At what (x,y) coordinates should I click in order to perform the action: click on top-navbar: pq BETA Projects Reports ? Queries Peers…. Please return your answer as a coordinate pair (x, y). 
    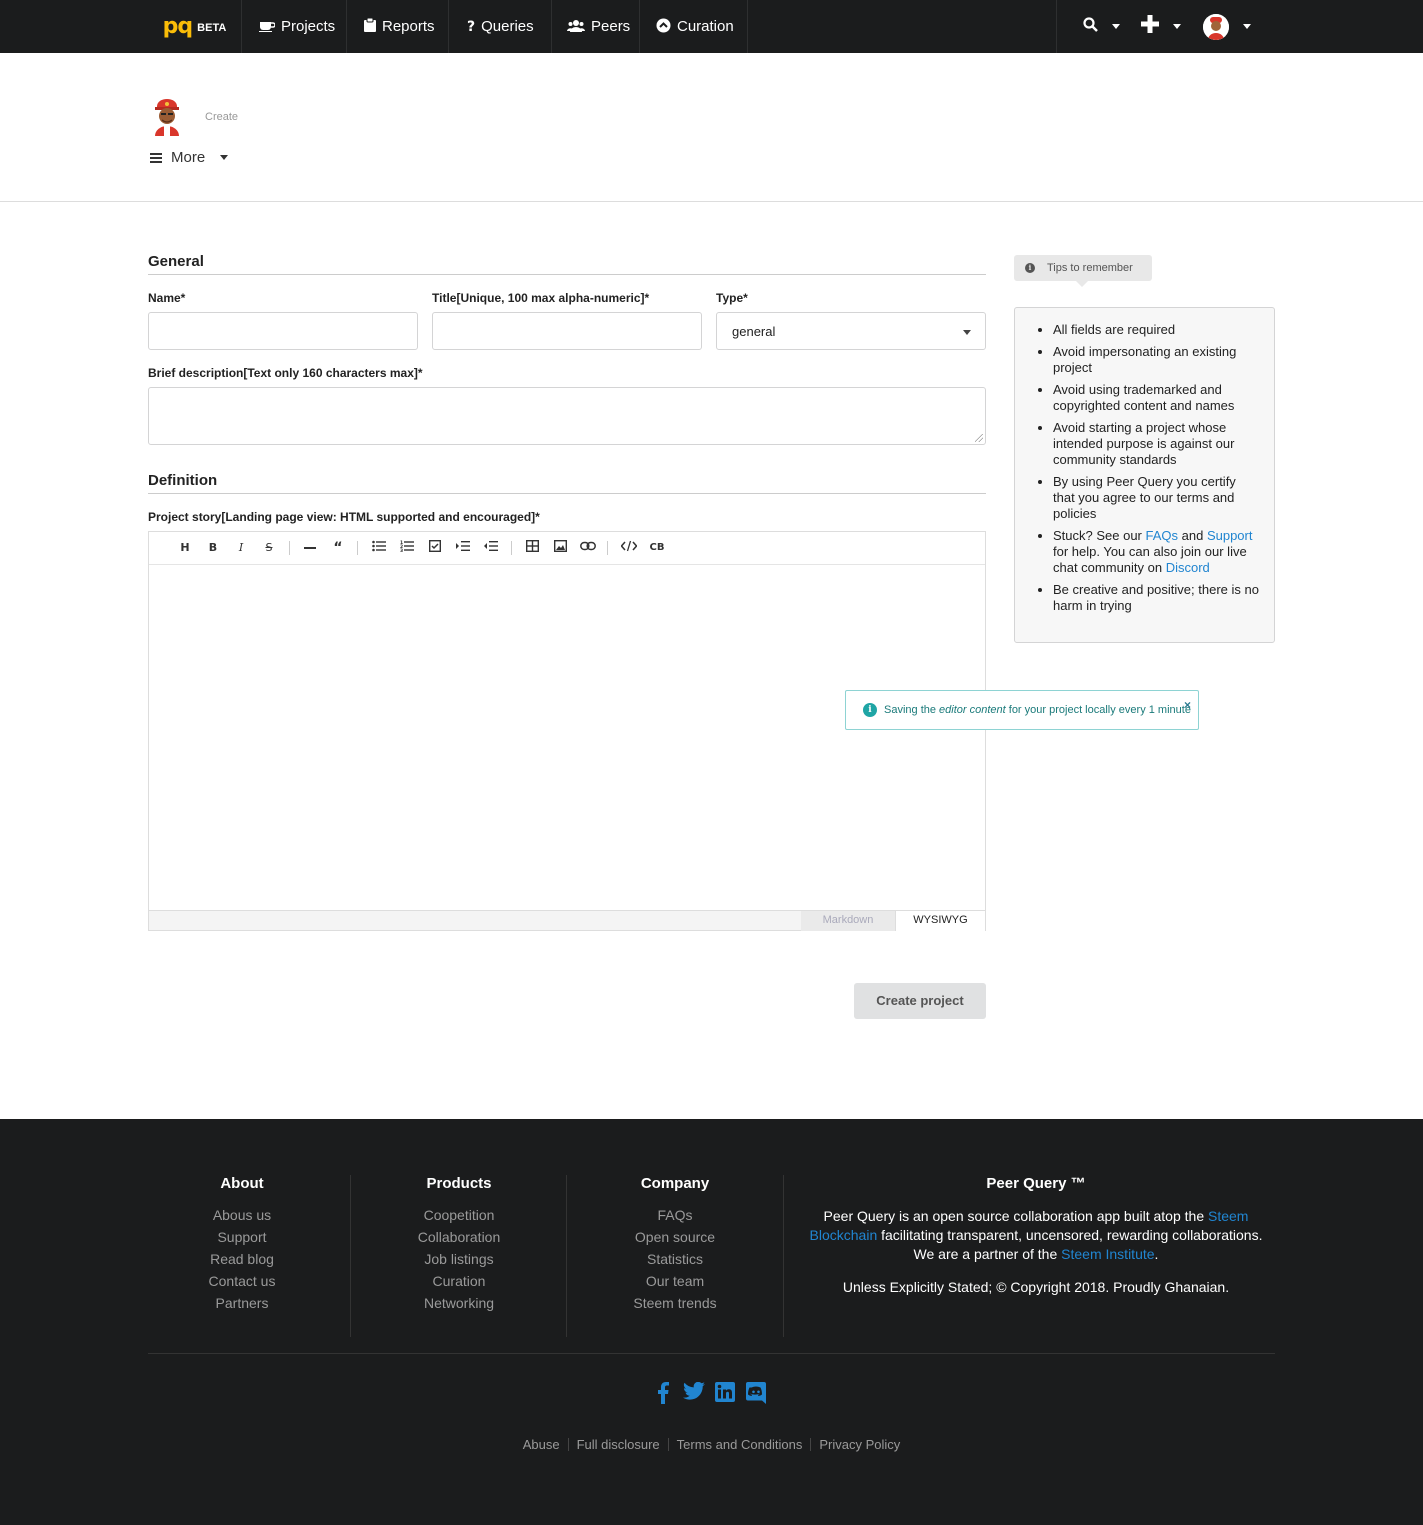
    Looking at the image, I should click on (711, 26).